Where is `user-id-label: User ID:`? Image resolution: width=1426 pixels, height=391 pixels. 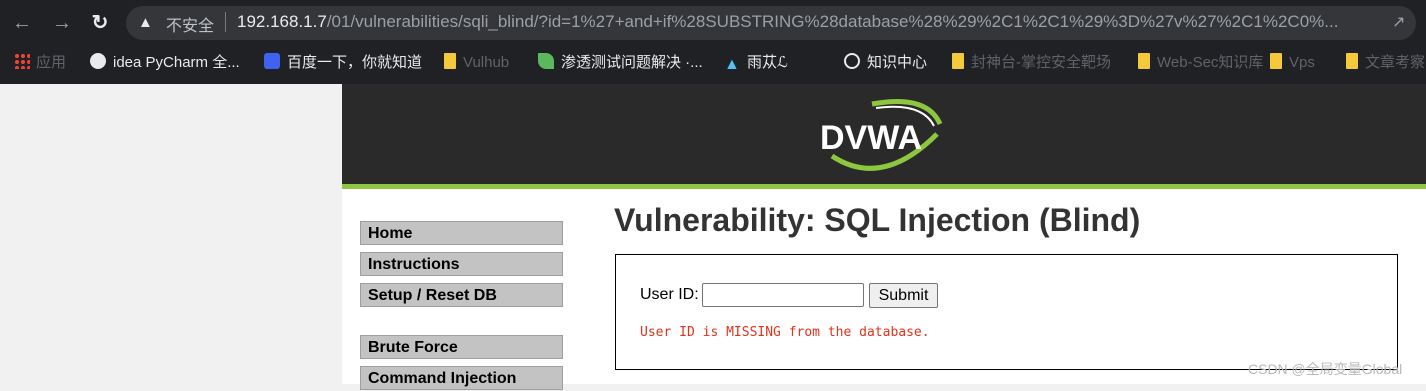
user-id-label: User ID: is located at coordinates (669, 294).